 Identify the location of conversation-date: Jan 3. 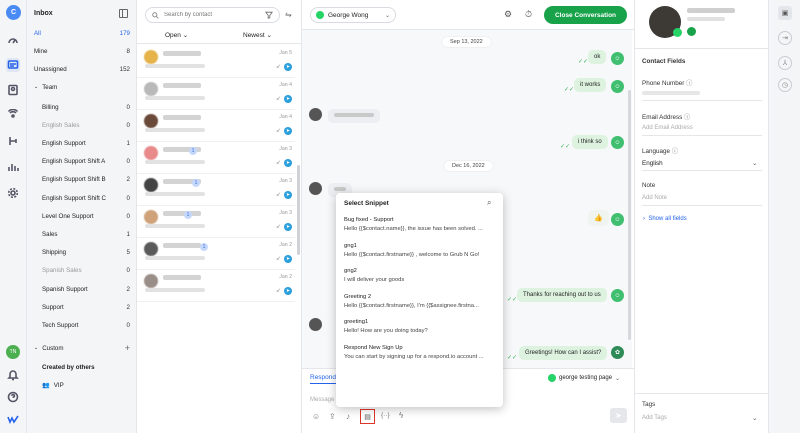
(285, 181).